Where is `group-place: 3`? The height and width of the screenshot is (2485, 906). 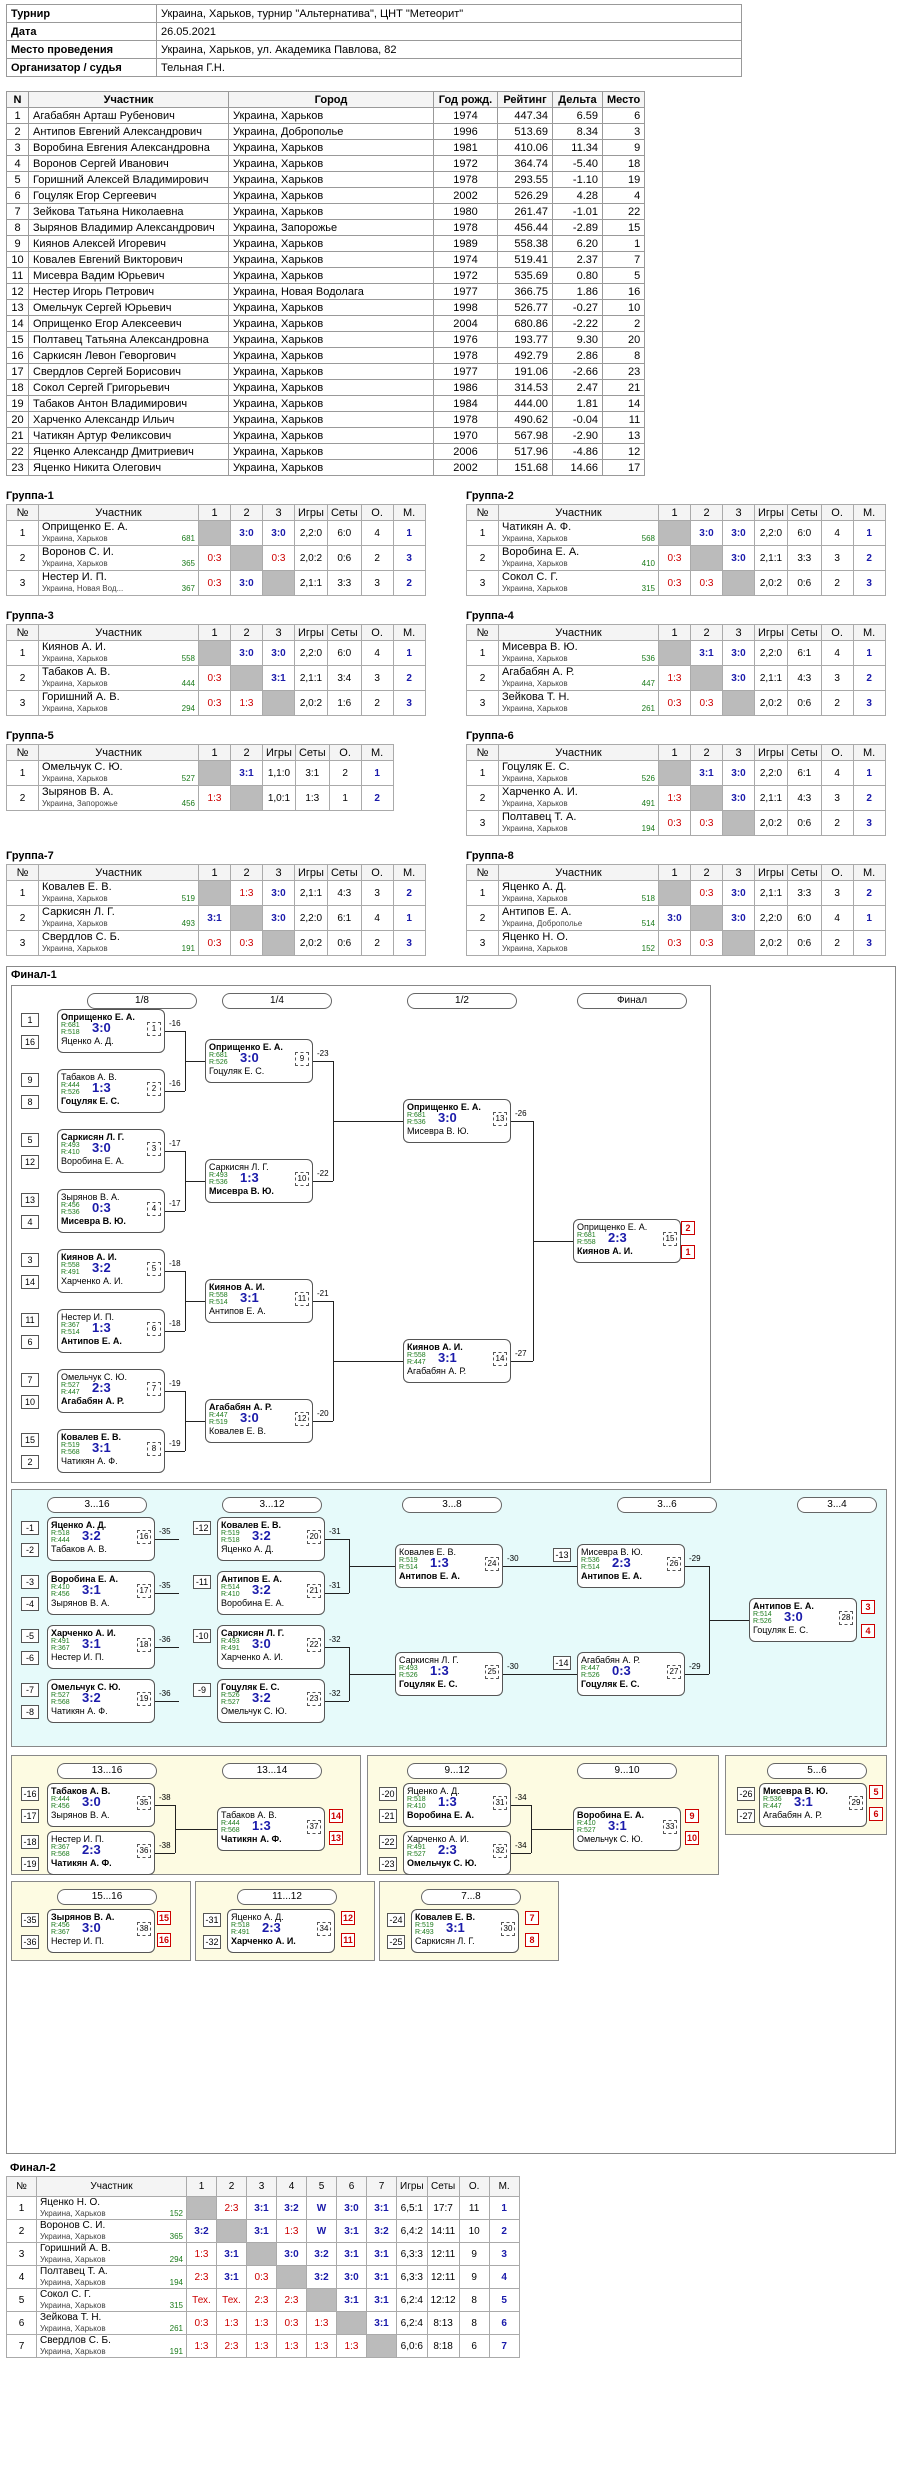
group-place: 3 is located at coordinates (409, 558).